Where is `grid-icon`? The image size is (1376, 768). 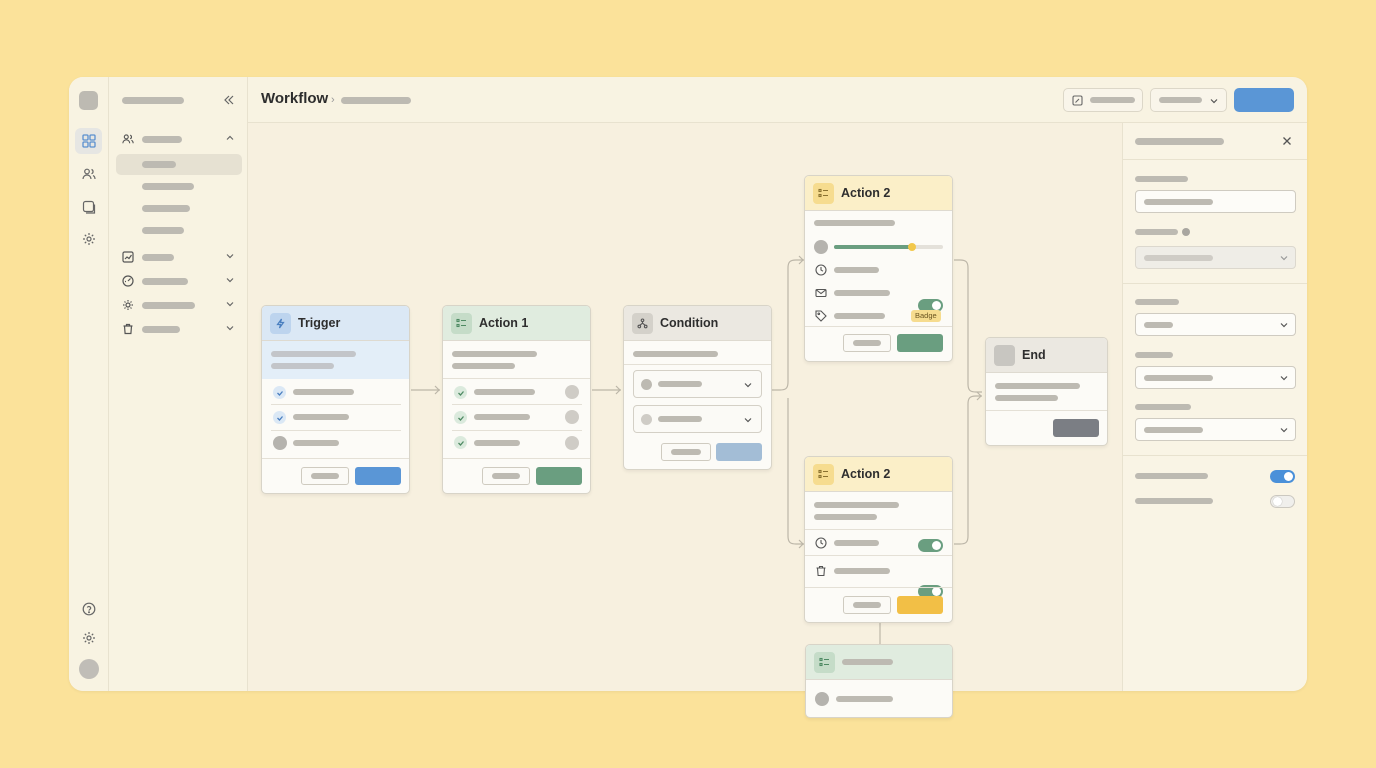 grid-icon is located at coordinates (88, 141).